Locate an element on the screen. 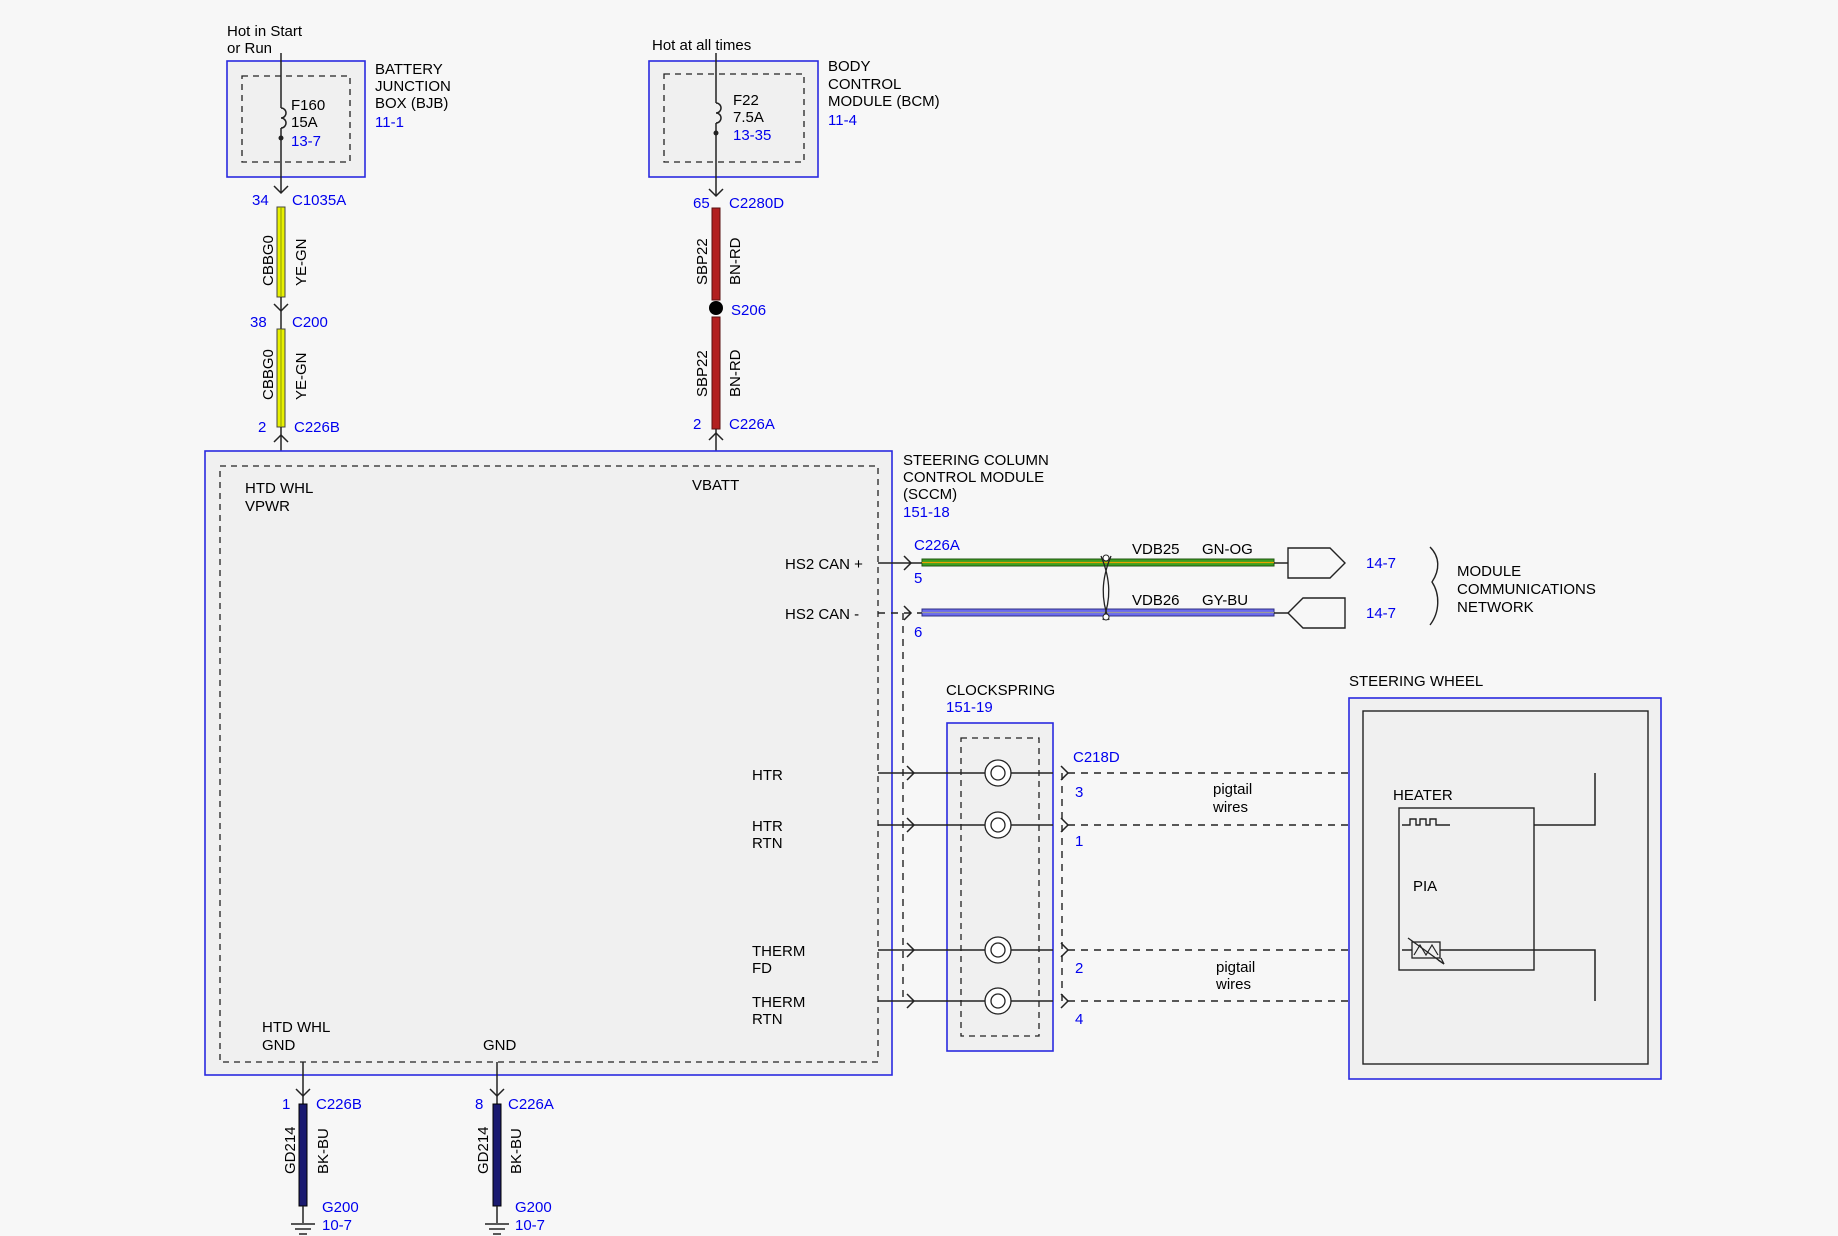 The height and width of the screenshot is (1236, 1838). c226a-top-name: C226A is located at coordinates (752, 424).